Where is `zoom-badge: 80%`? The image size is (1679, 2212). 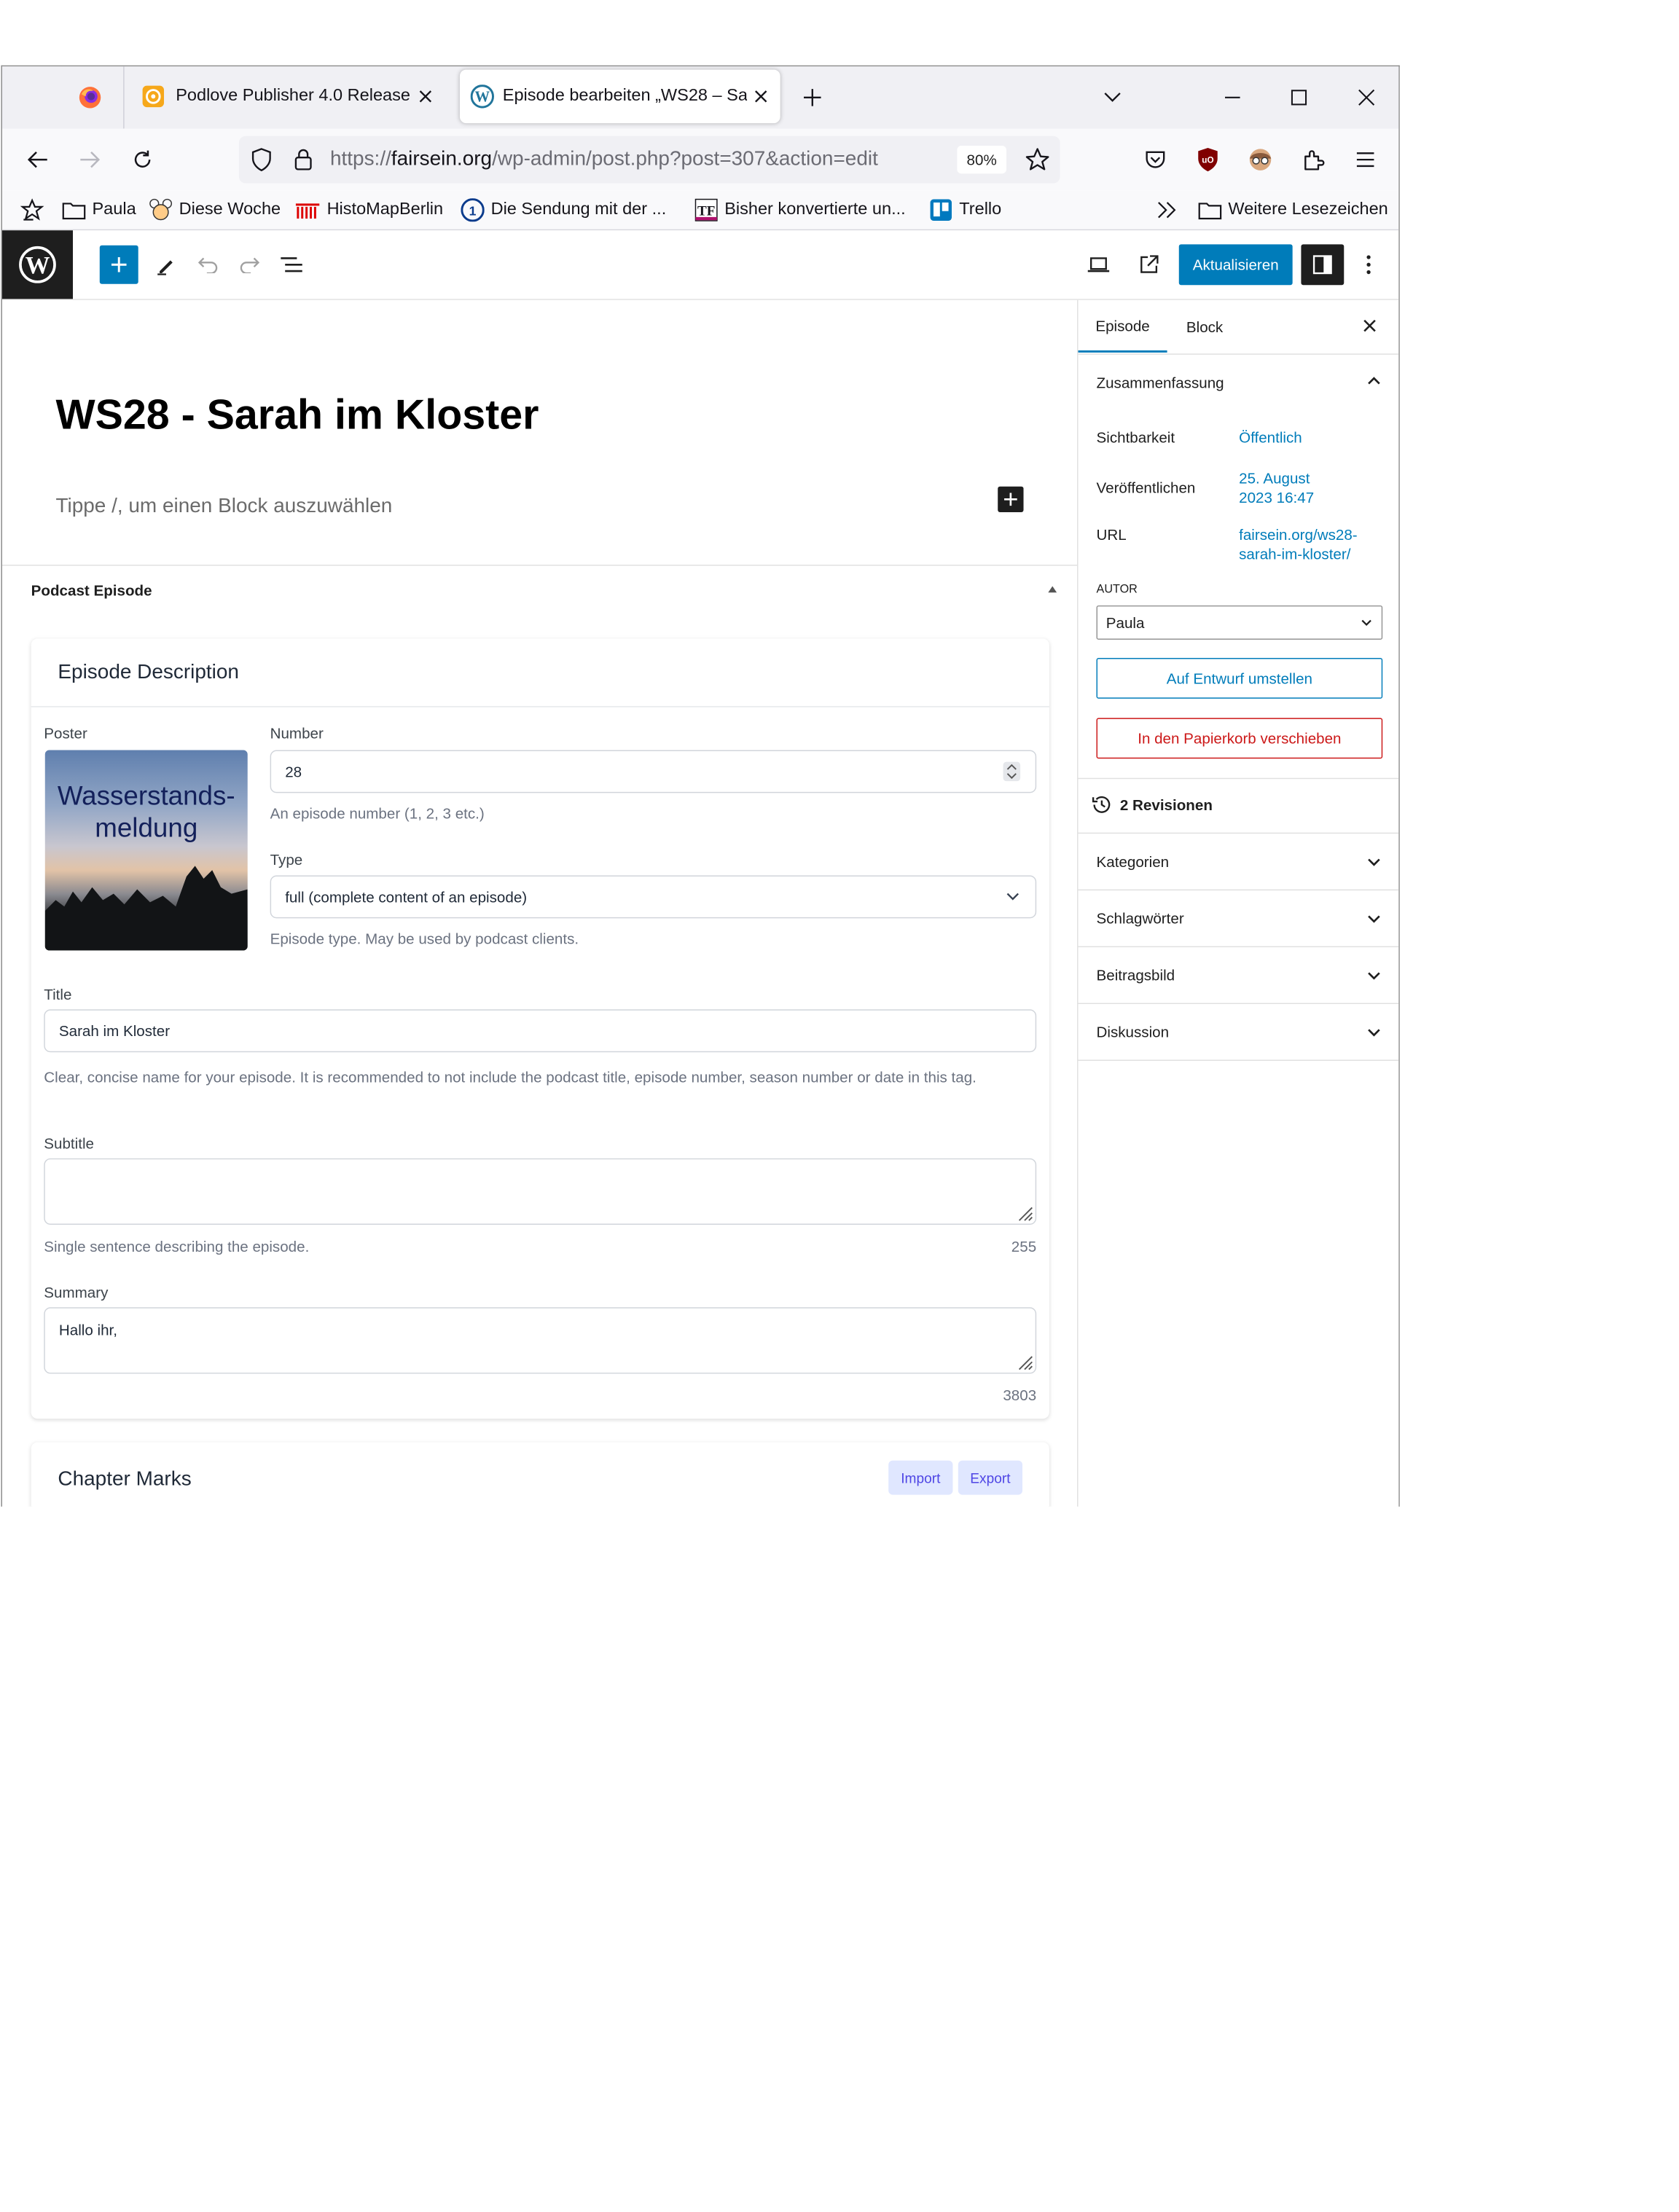
zoom-badge: 80% is located at coordinates (981, 160).